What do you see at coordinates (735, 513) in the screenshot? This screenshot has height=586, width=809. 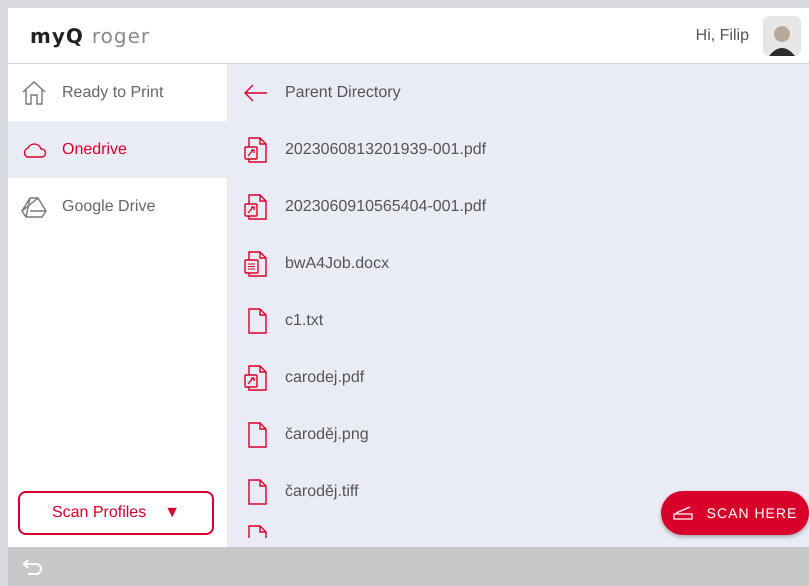 I see `scan-here-button: SCAN HERE` at bounding box center [735, 513].